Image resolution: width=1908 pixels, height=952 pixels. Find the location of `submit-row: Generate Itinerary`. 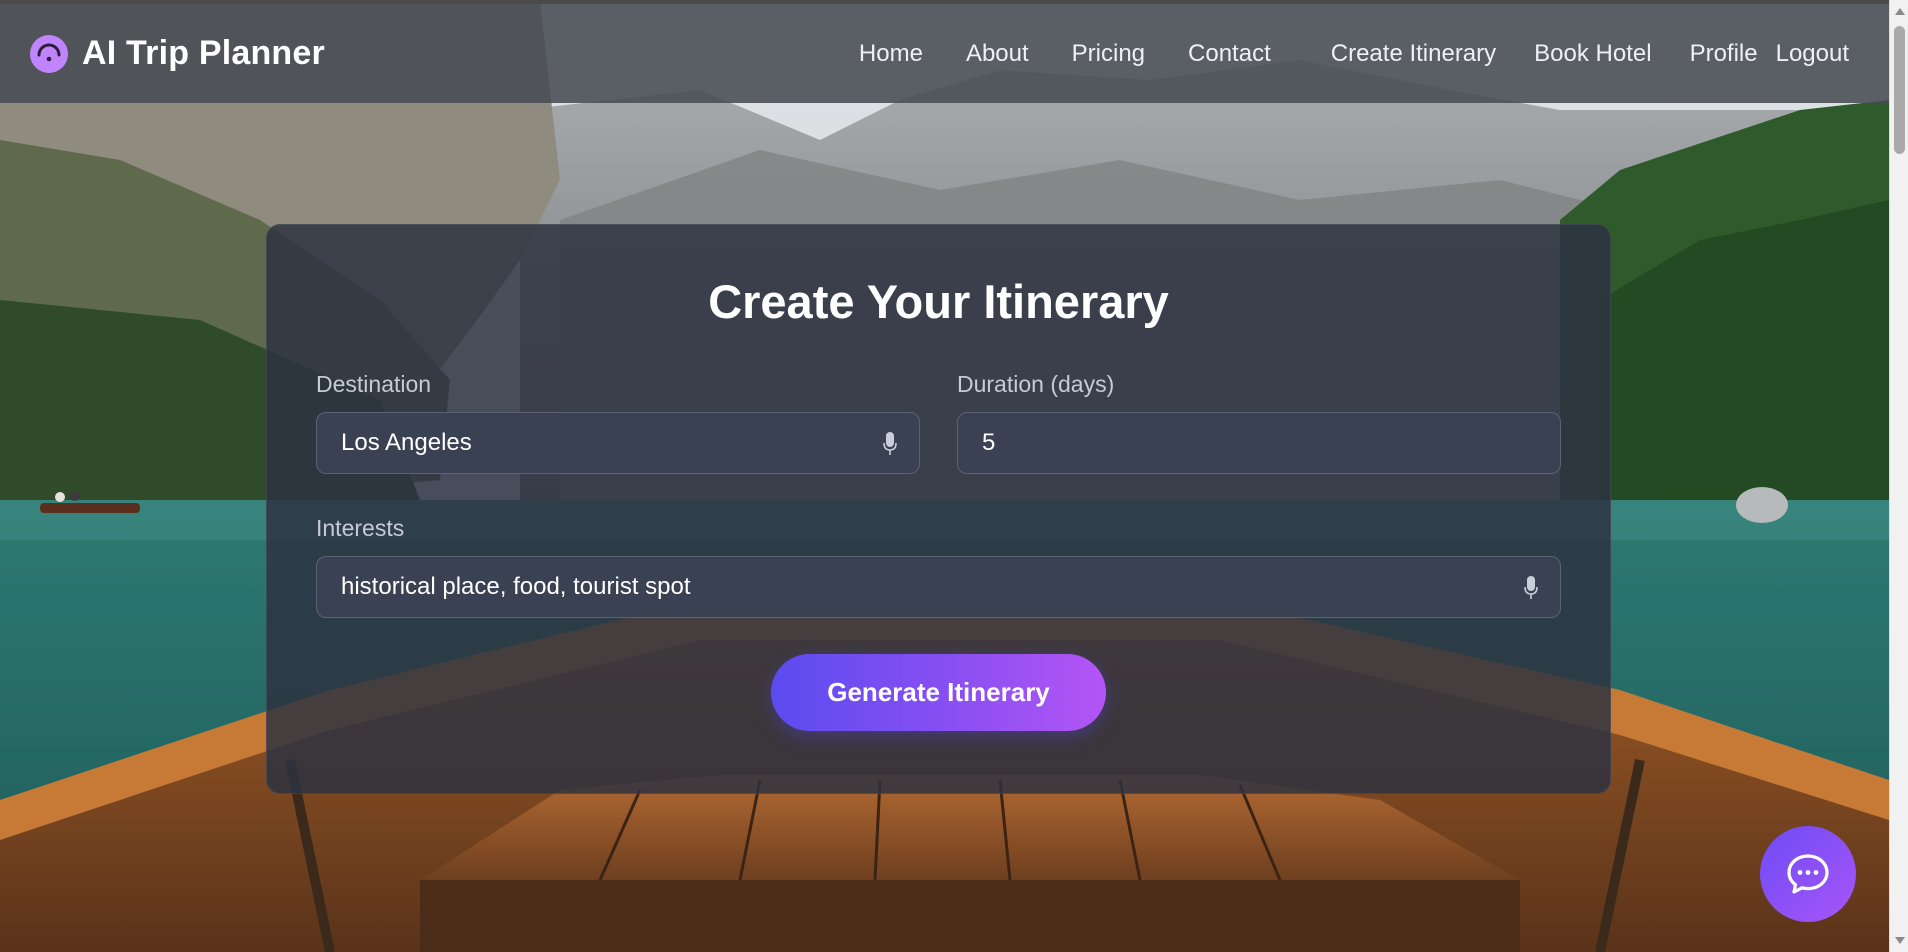

submit-row: Generate Itinerary is located at coordinates (938, 692).